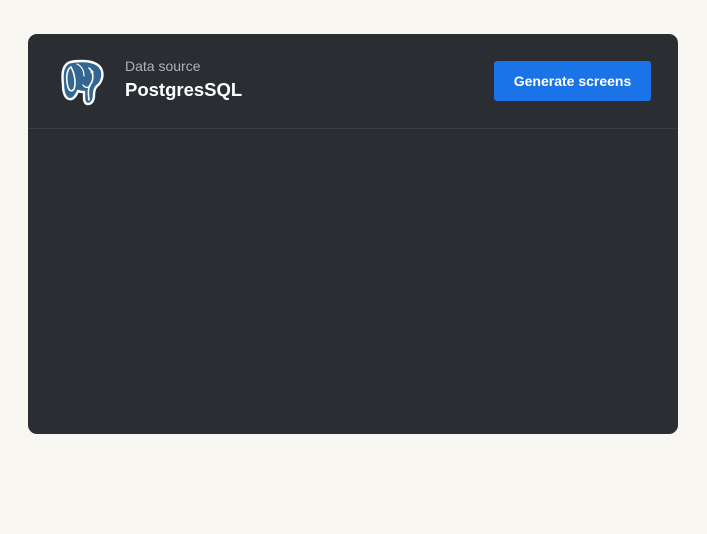 This screenshot has height=534, width=707. What do you see at coordinates (82, 82) in the screenshot?
I see `postgresql-elephant-icon` at bounding box center [82, 82].